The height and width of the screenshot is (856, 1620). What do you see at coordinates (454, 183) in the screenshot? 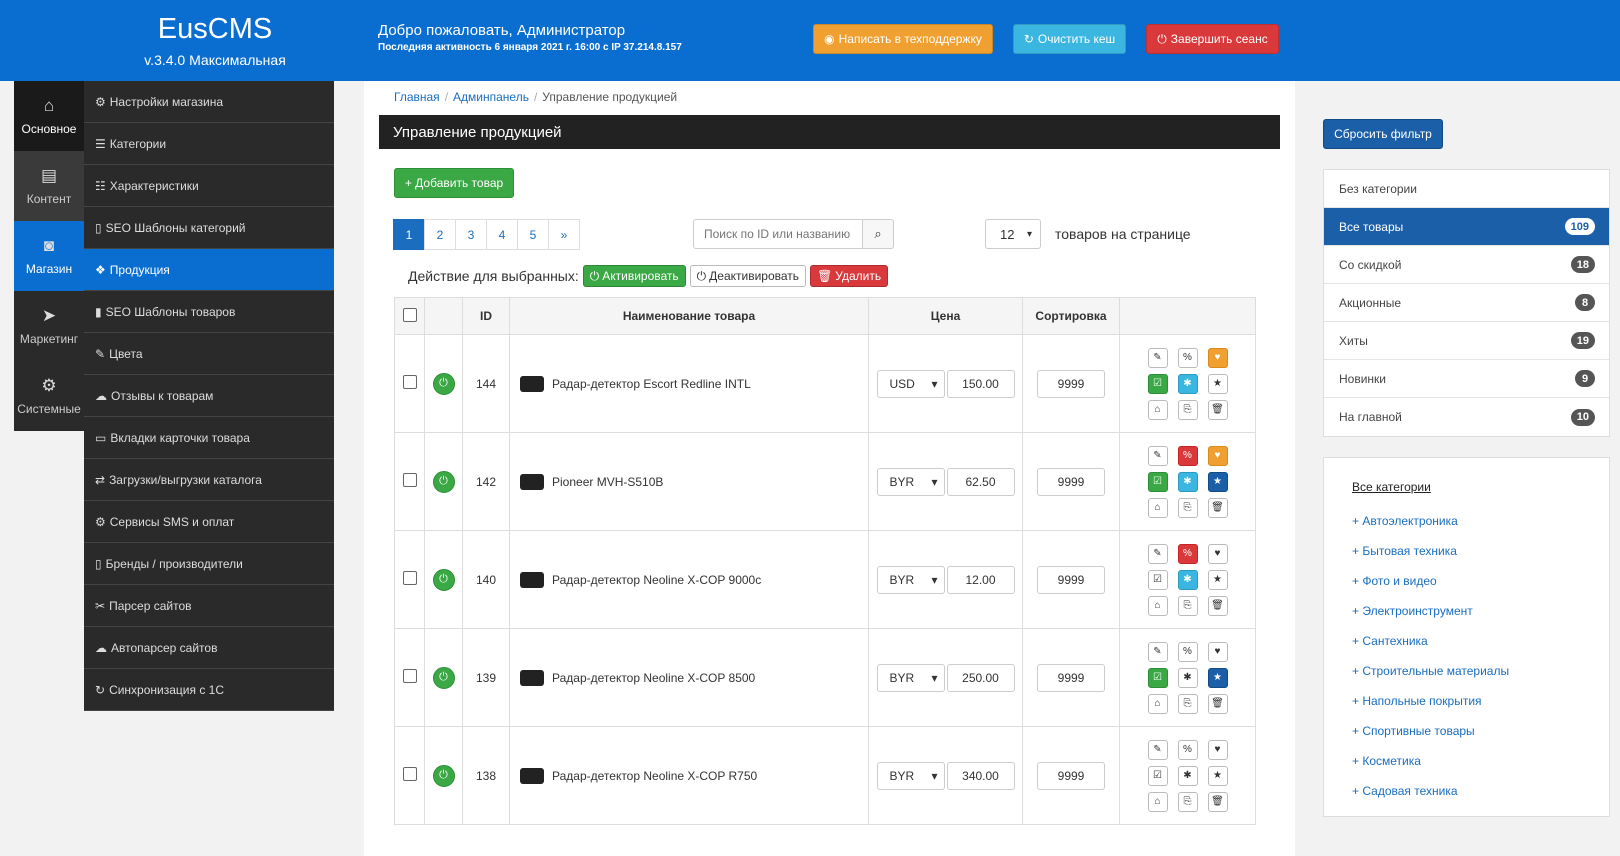
I see `add-product-button: + Добавить товар` at bounding box center [454, 183].